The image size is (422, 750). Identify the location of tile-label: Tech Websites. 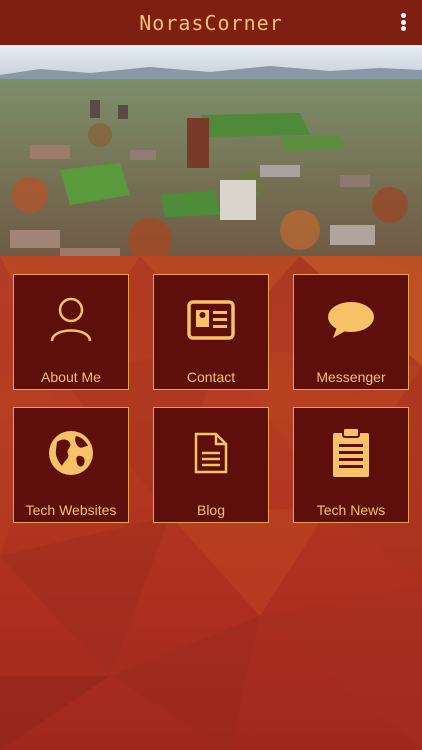
(71, 510).